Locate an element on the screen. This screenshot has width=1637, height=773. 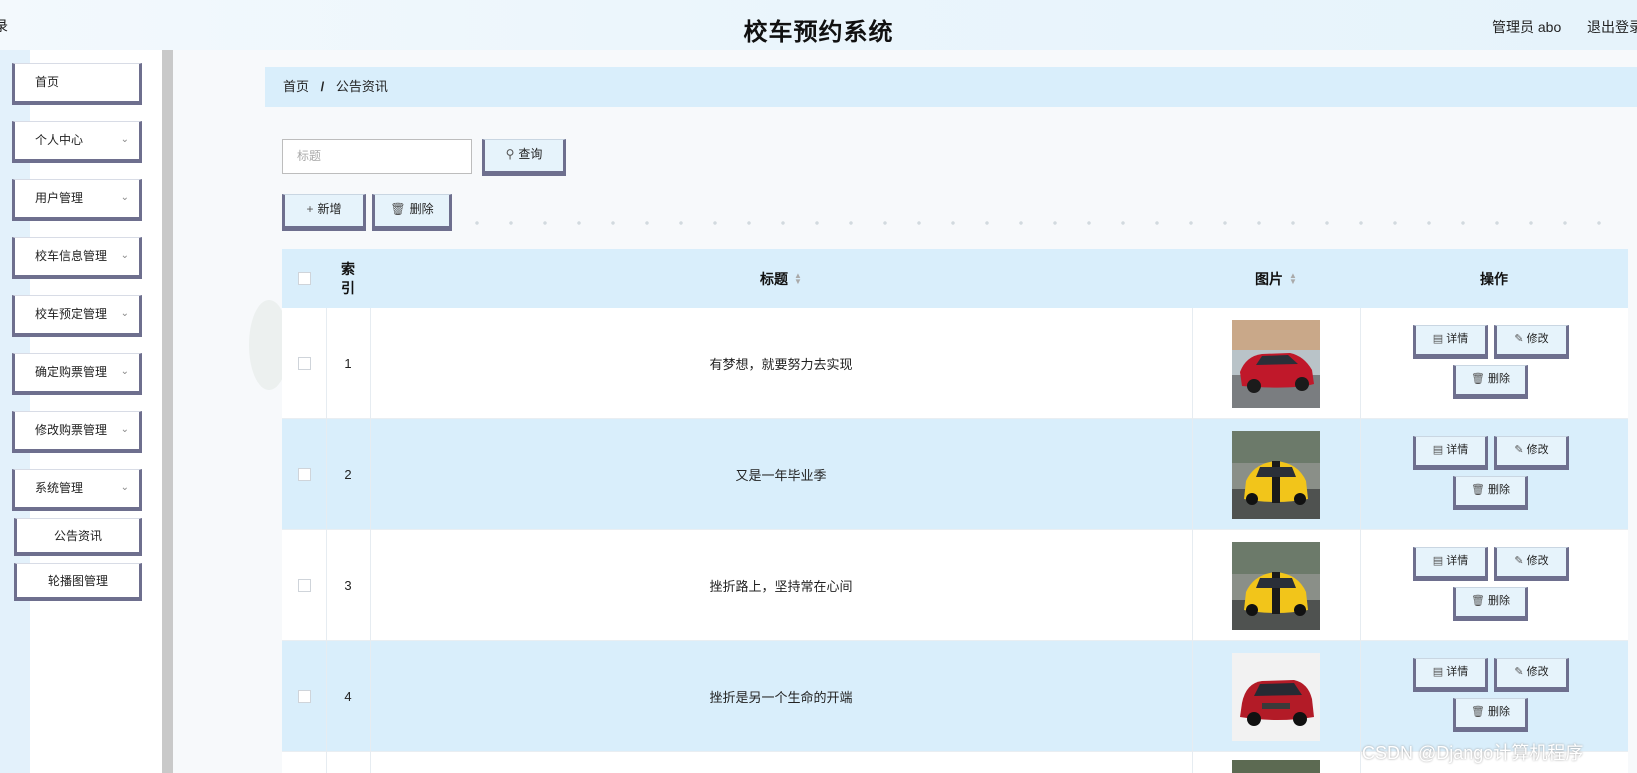
sidebar-subitem-announcements: 公告资讯 is located at coordinates (78, 537).